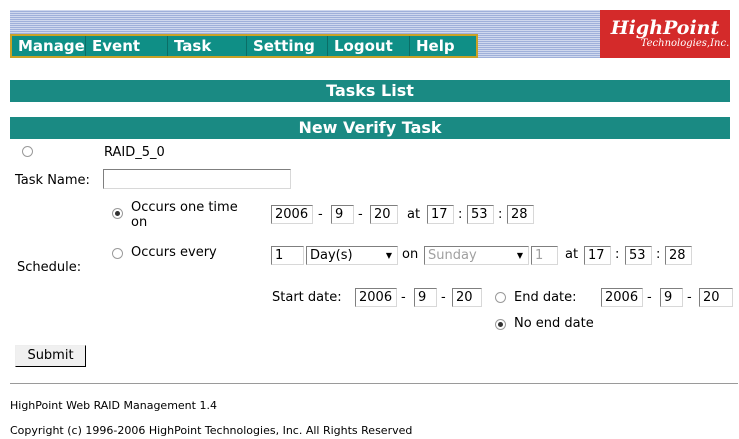 This screenshot has height=439, width=739. I want to click on nav-manage: Manage, so click(49, 46).